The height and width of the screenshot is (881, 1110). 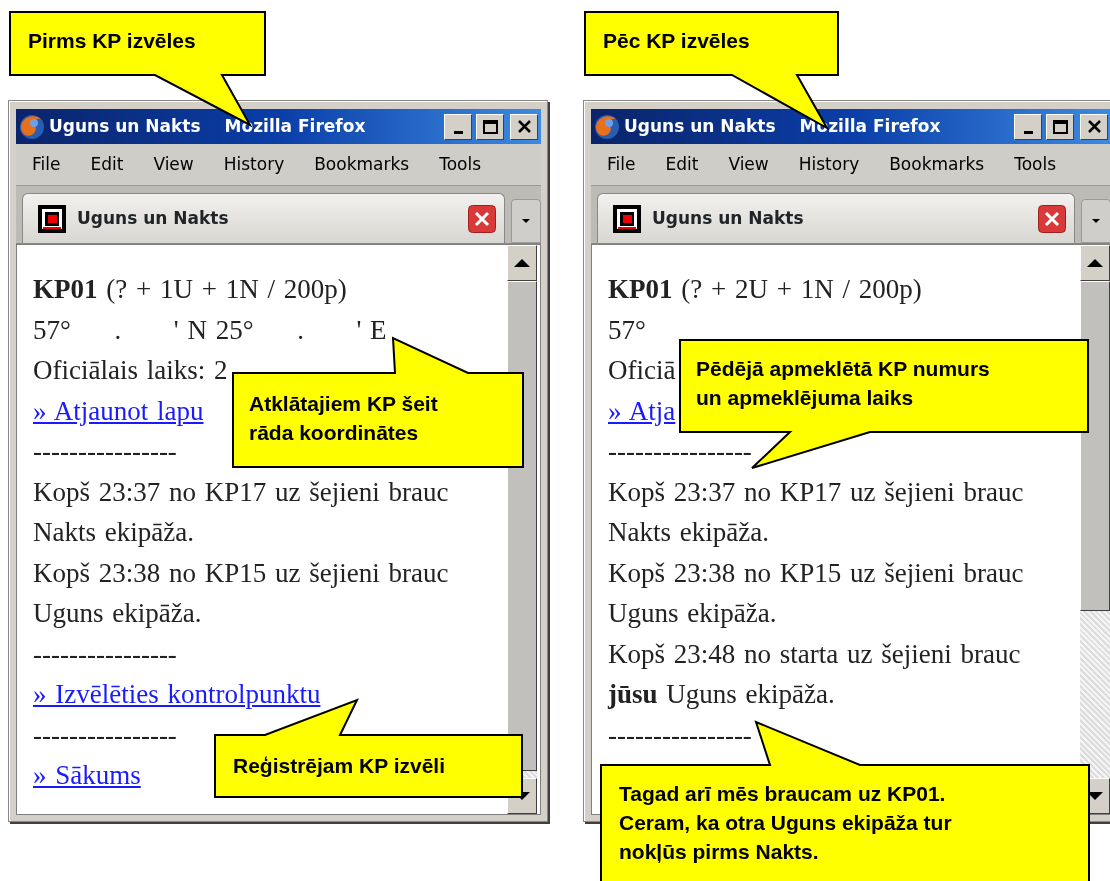 I want to click on page-link: » Atja, so click(x=642, y=410).